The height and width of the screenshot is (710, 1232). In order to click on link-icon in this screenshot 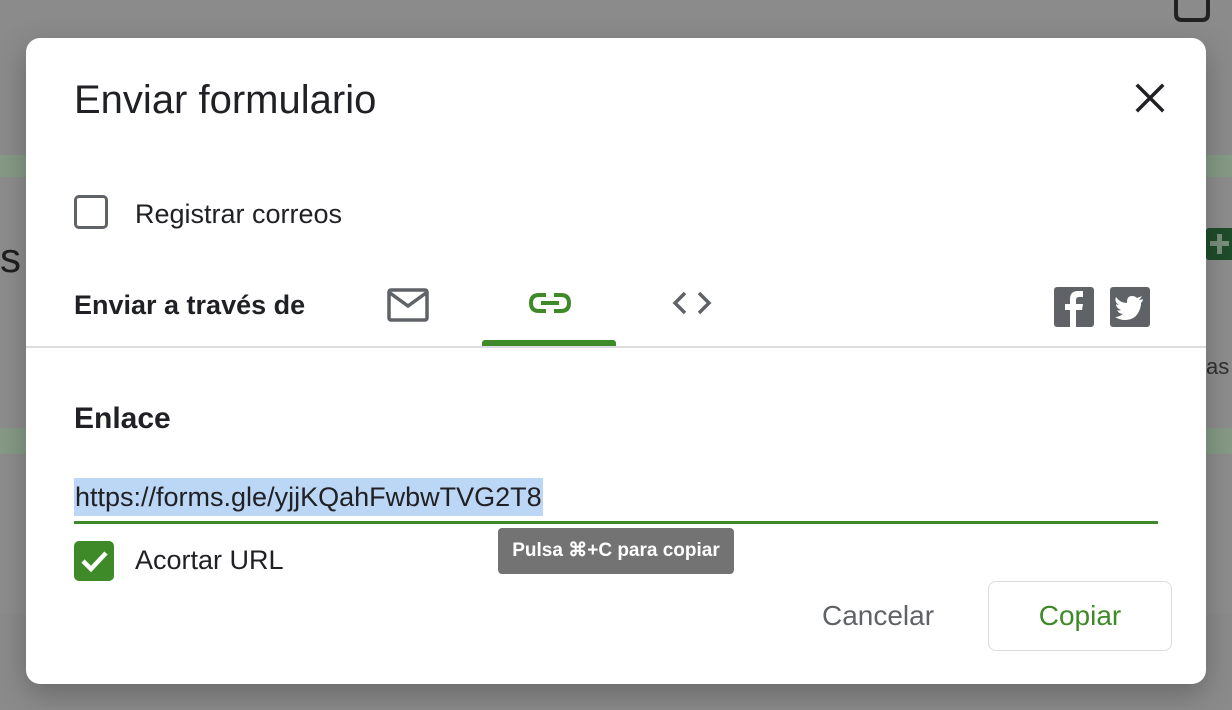, I will do `click(550, 303)`.